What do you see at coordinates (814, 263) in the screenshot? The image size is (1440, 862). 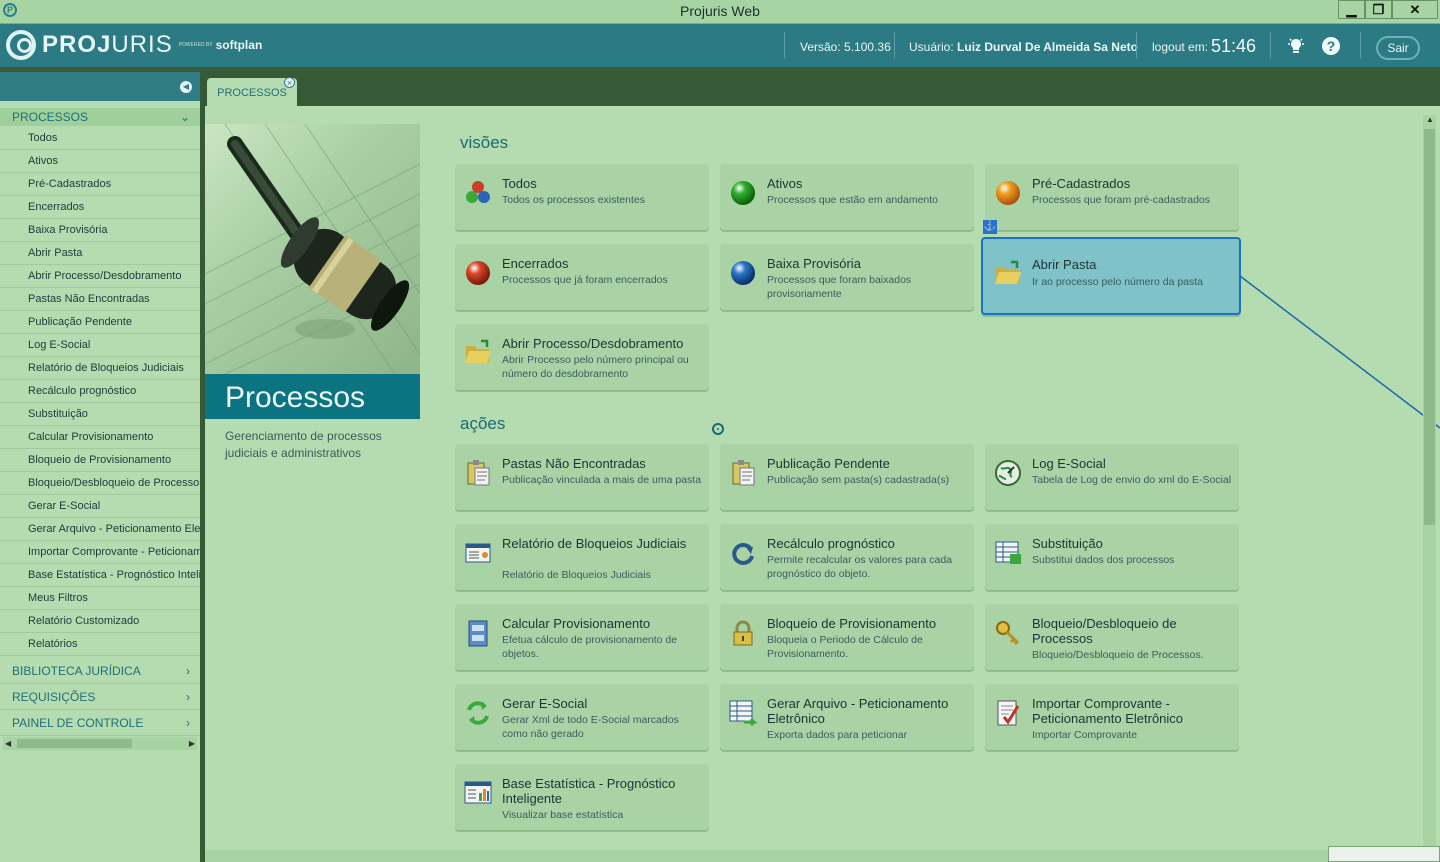 I see `card-title: Baixa Provisória` at bounding box center [814, 263].